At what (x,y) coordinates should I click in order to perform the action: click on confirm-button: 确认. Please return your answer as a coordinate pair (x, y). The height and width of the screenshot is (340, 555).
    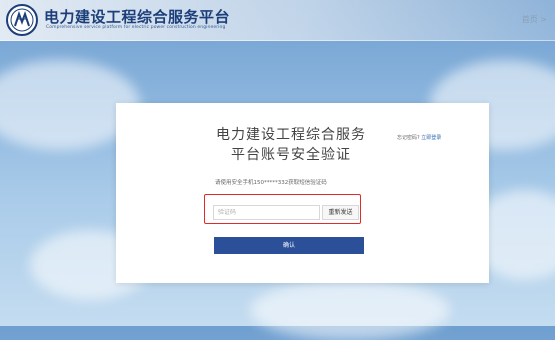
    Looking at the image, I should click on (289, 245).